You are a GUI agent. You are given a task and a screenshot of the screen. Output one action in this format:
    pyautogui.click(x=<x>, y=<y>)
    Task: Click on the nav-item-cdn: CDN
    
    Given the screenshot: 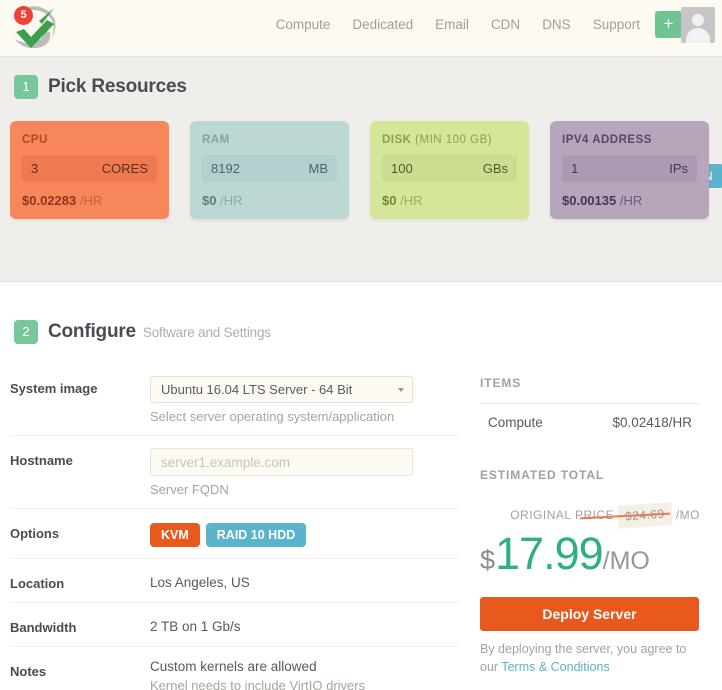 What is the action you would take?
    pyautogui.click(x=505, y=24)
    